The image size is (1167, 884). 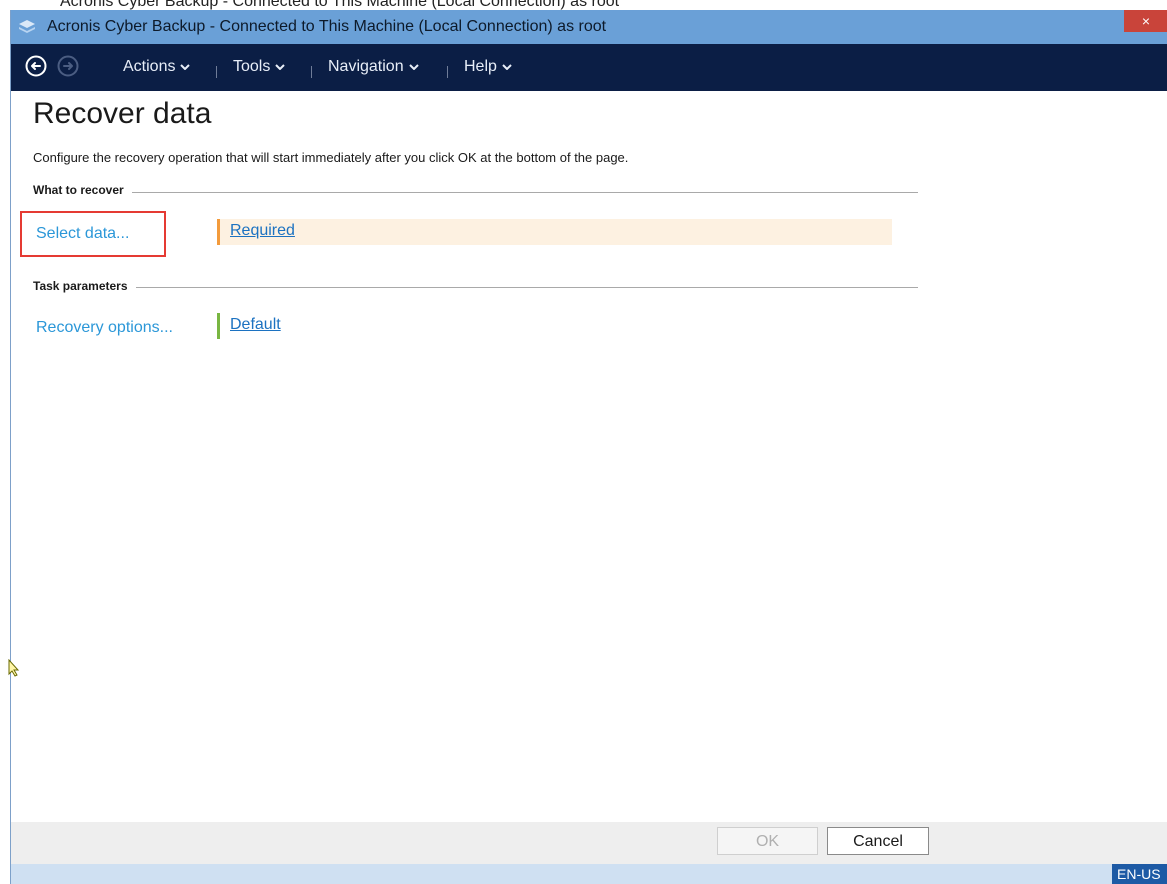 I want to click on status-strip: EN-US, so click(x=589, y=874).